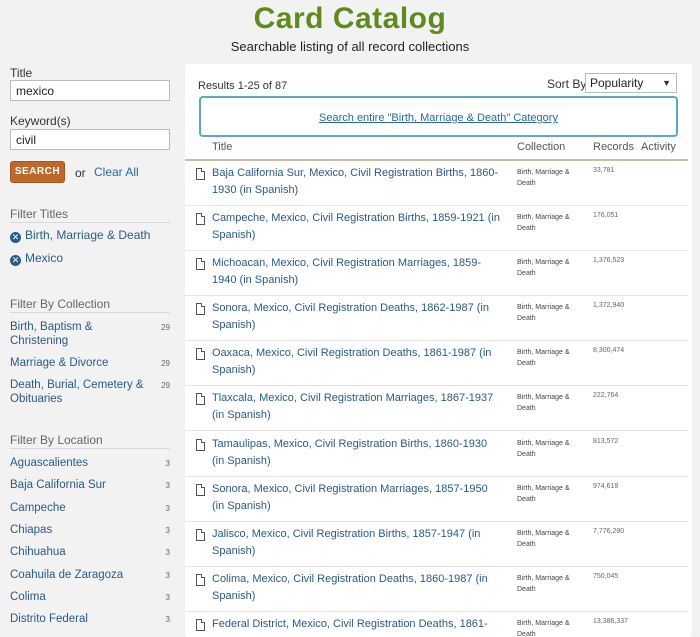 Image resolution: width=700 pixels, height=637 pixels. What do you see at coordinates (90, 597) in the screenshot?
I see `location-facet: Colima 3` at bounding box center [90, 597].